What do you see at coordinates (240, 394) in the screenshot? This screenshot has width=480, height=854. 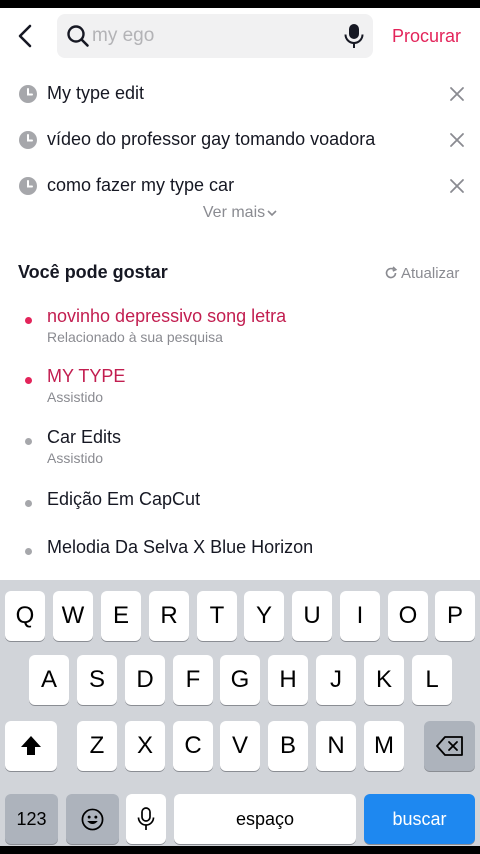 I see `suggestion-item: MY TYPE Assistido` at bounding box center [240, 394].